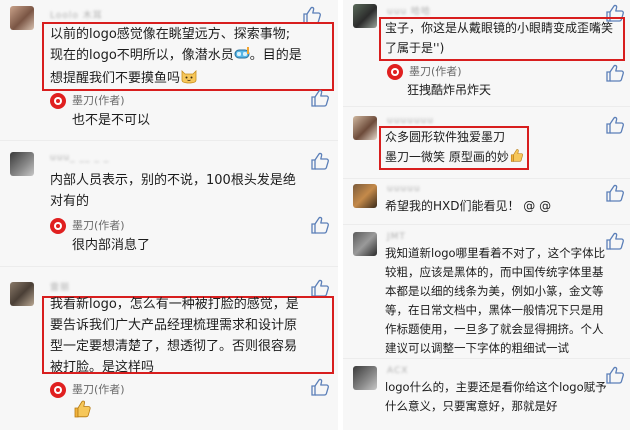 This screenshot has width=630, height=430. Describe the element at coordinates (115, 78) in the screenshot. I see `comment-line-part: 想提醒我们不要摸鱼吗` at that location.